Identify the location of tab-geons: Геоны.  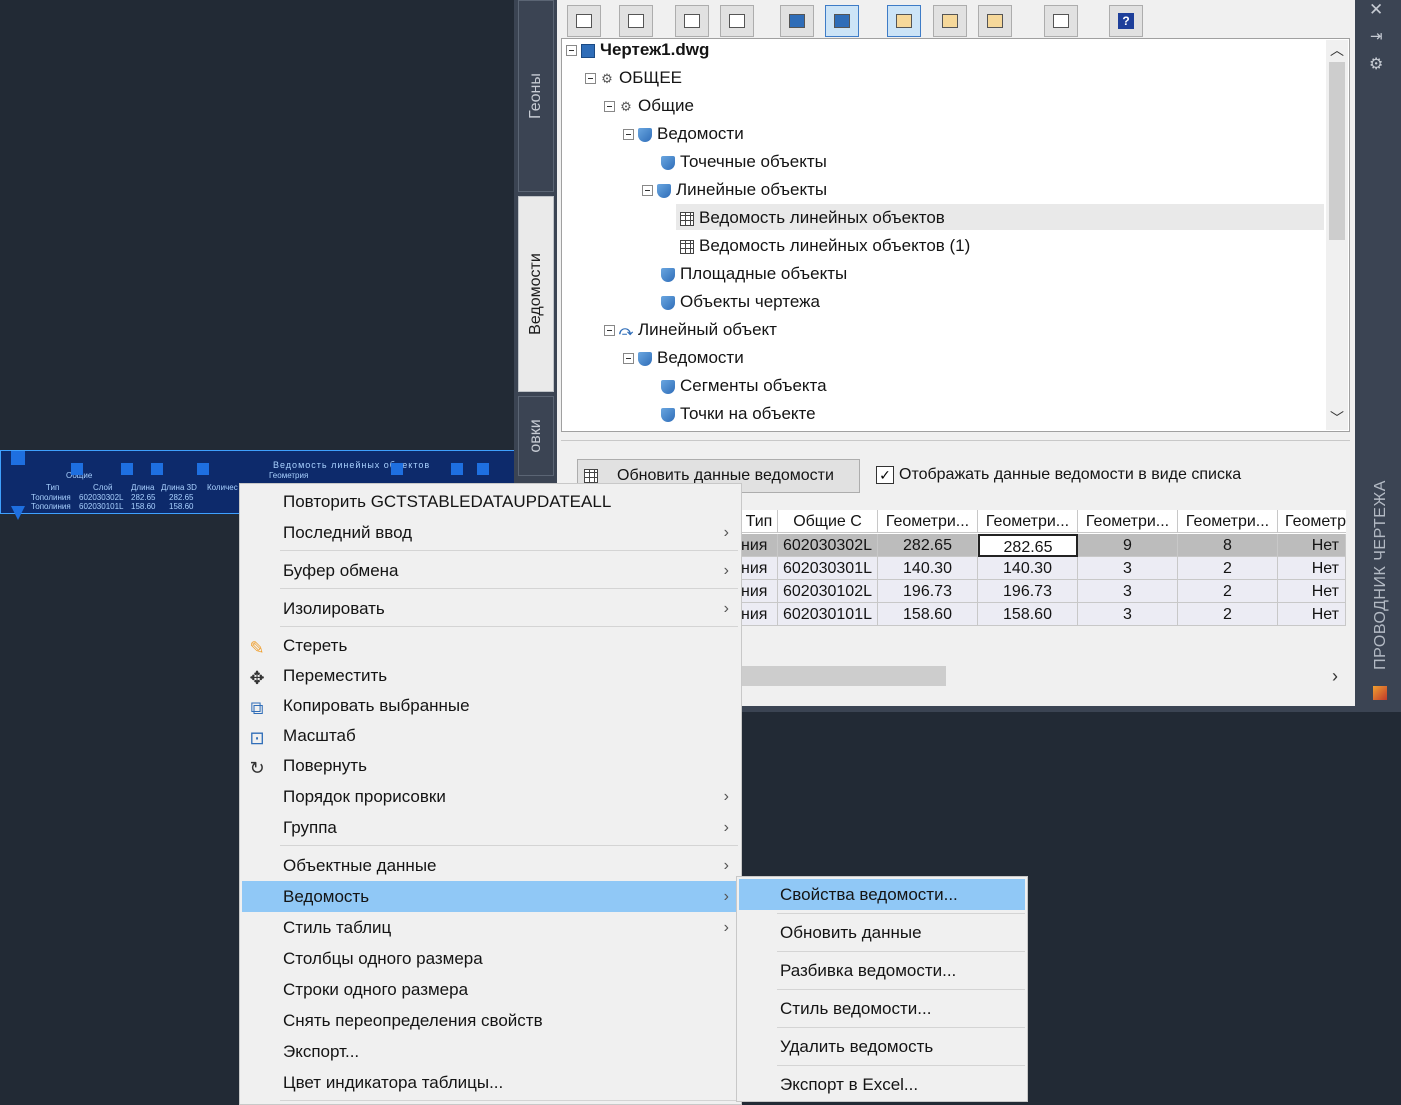
(536, 96).